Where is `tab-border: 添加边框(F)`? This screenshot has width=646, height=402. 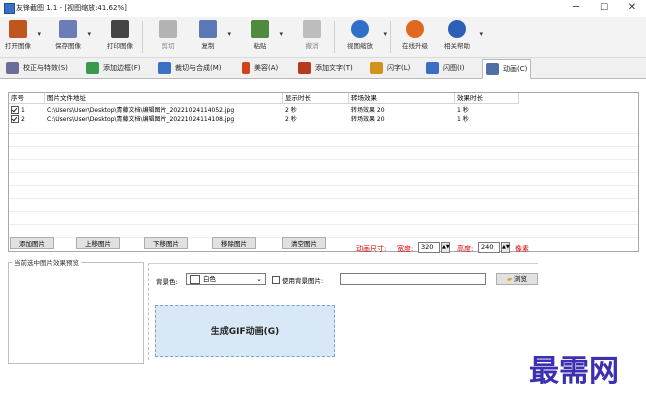 tab-border: 添加边框(F) is located at coordinates (113, 68).